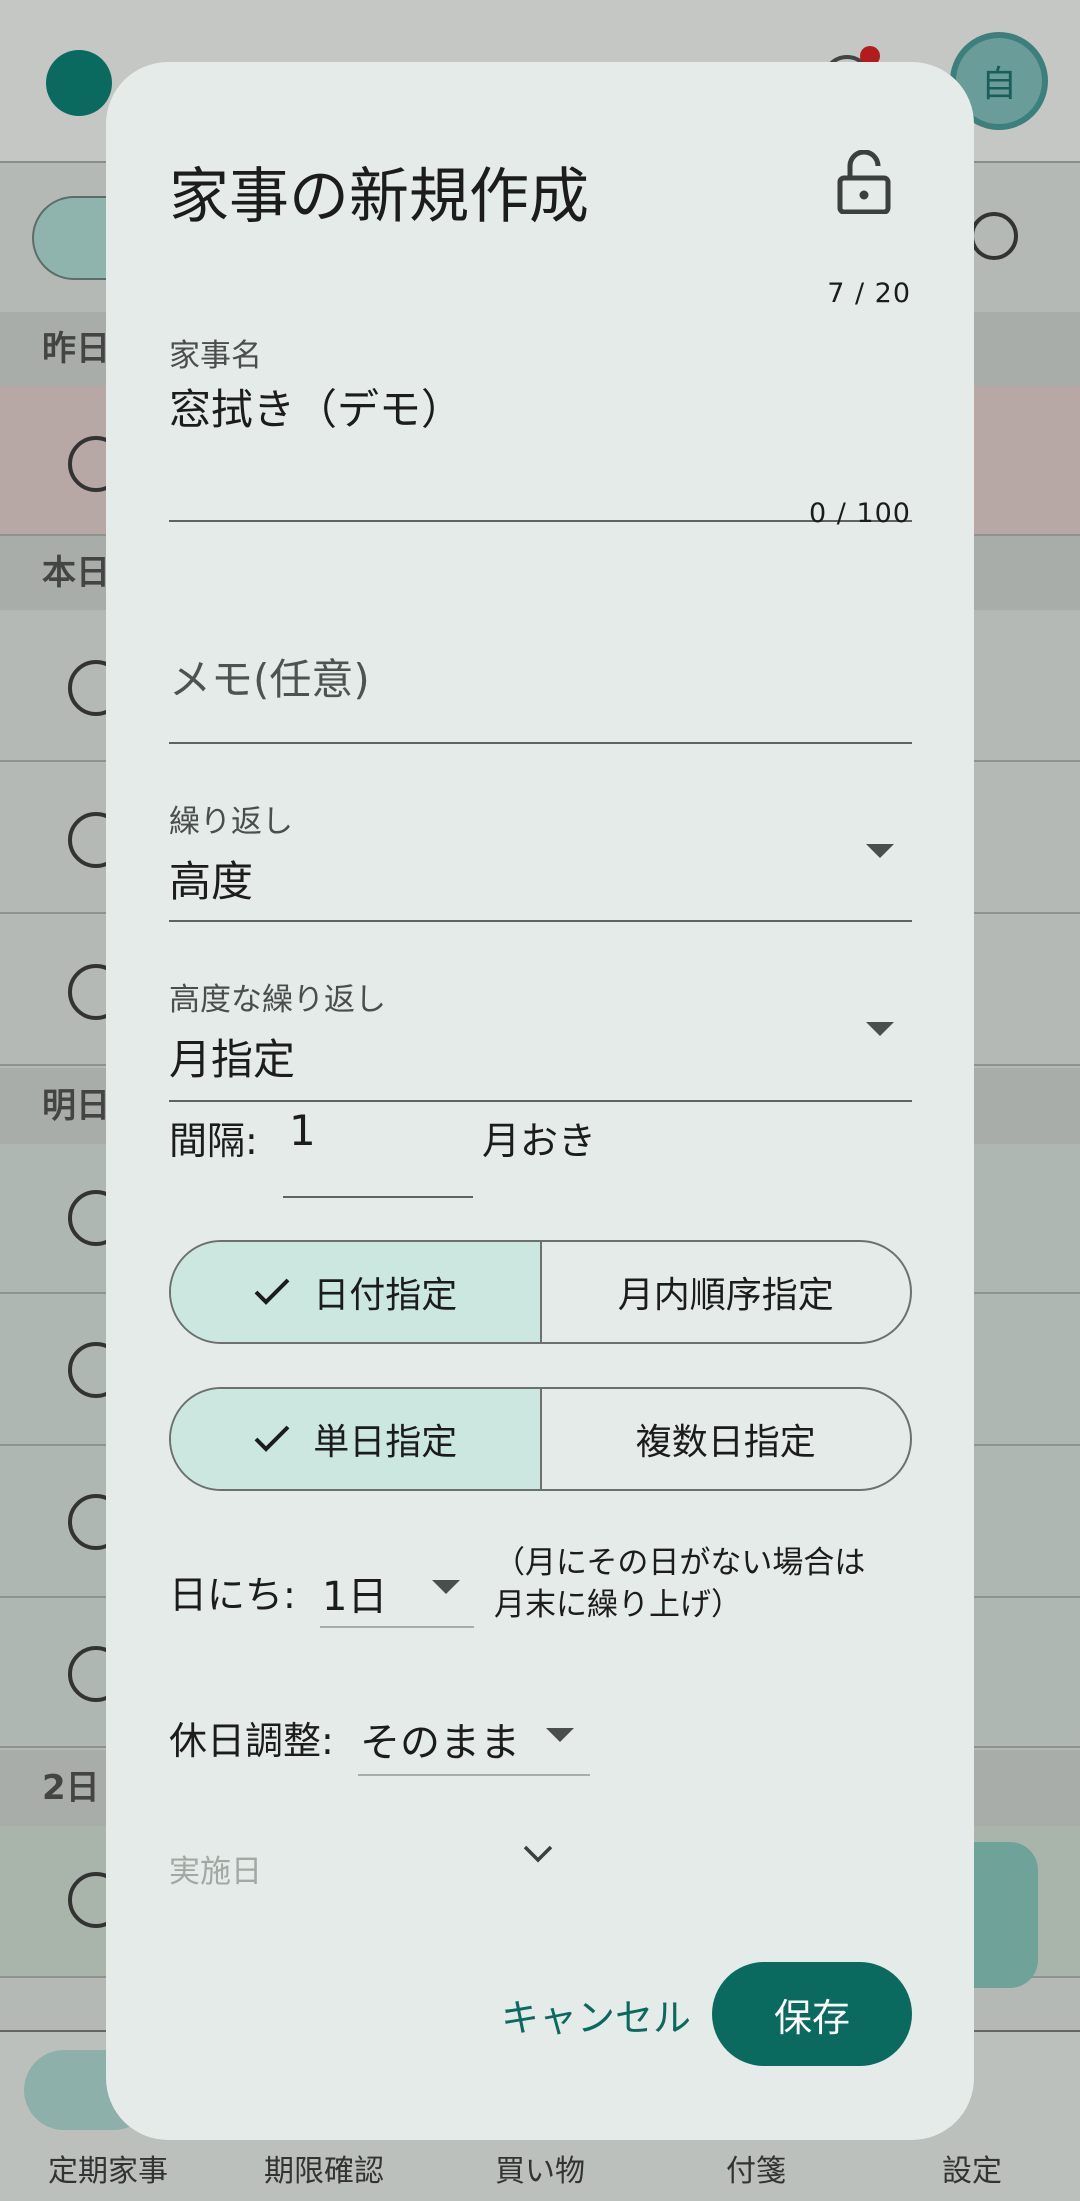 The width and height of the screenshot is (1080, 2201). I want to click on holiday-adjust-label: 休日調整:, so click(251, 1741).